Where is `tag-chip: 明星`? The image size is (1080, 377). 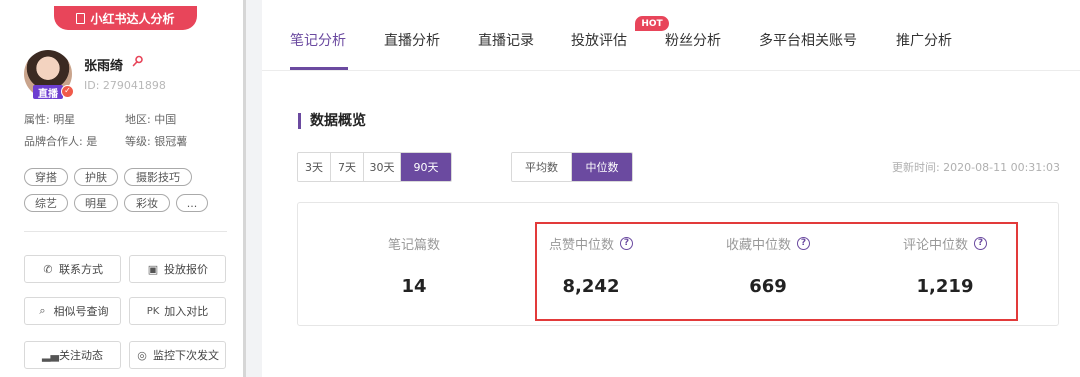 tag-chip: 明星 is located at coordinates (96, 203).